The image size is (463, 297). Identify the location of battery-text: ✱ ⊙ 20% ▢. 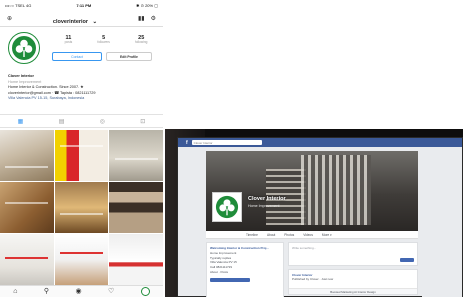
(147, 5).